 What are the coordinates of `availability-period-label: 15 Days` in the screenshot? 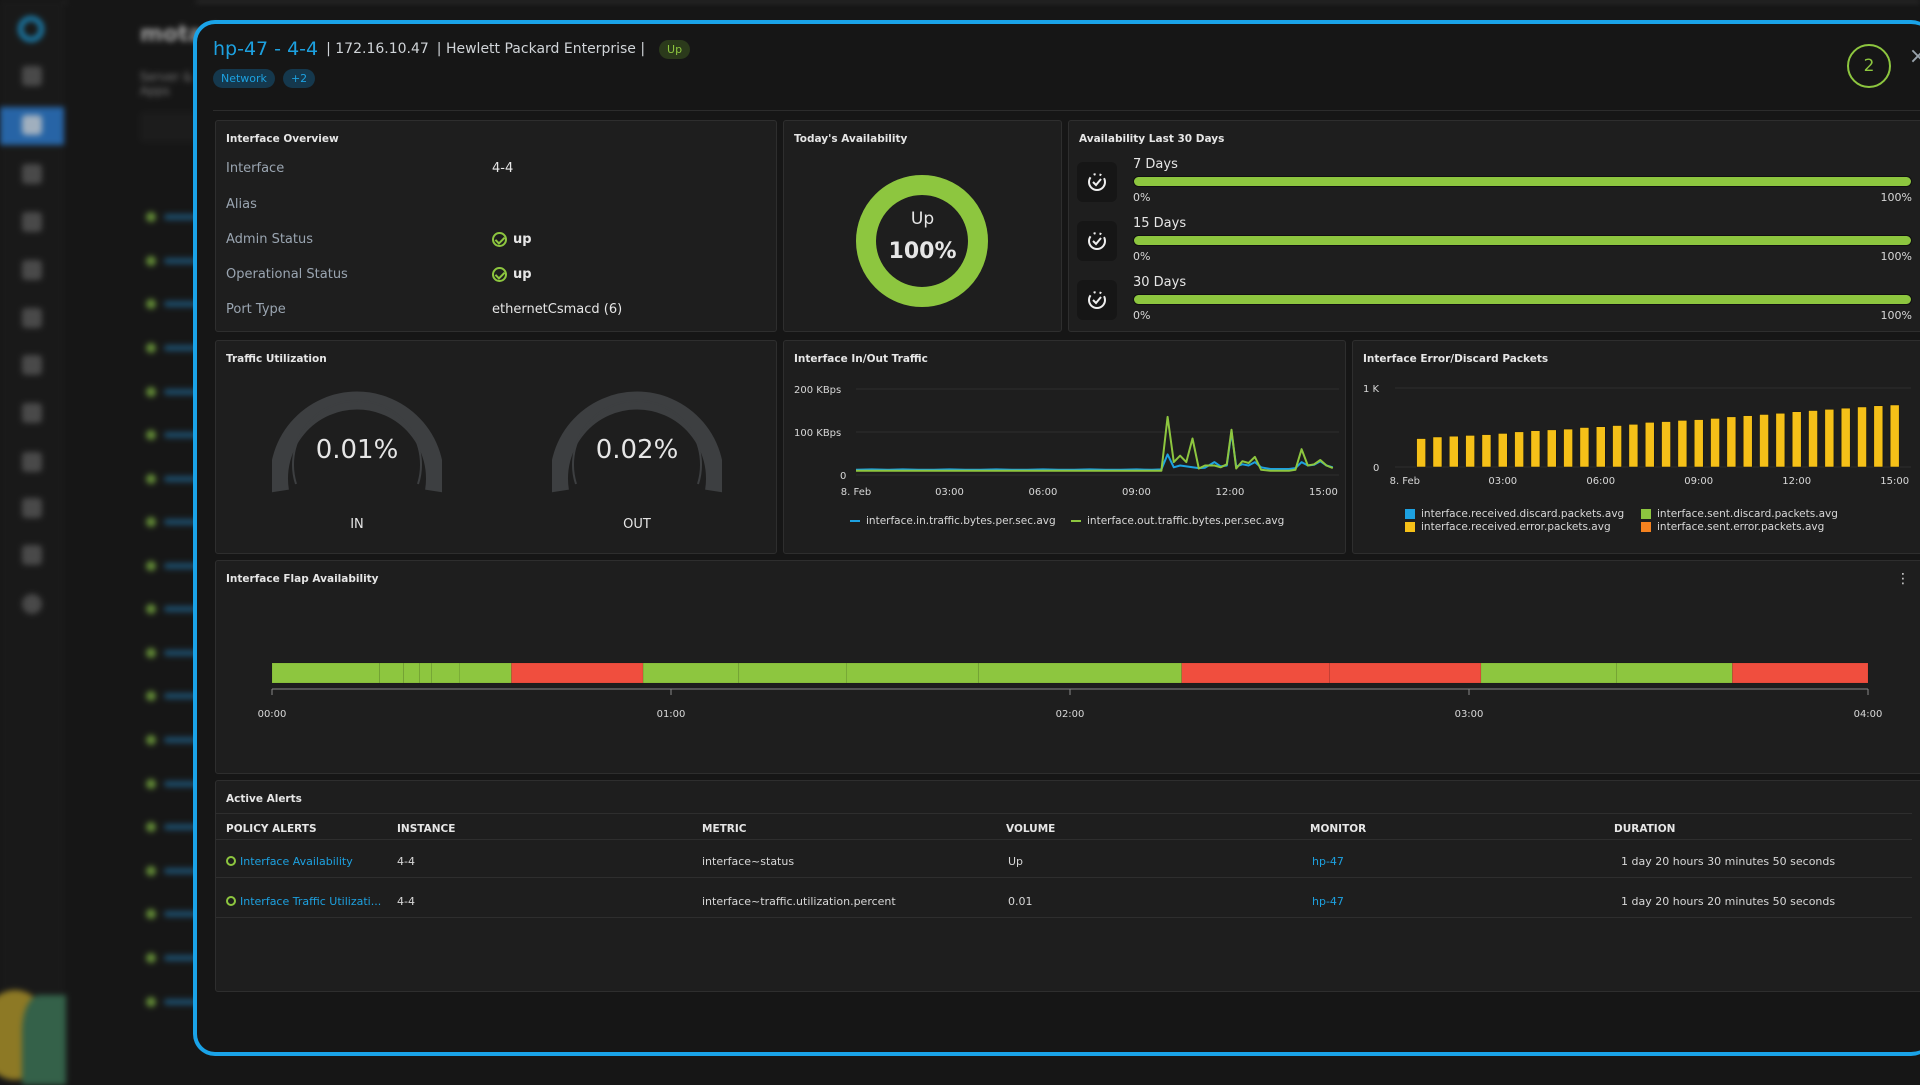 It's located at (1159, 223).